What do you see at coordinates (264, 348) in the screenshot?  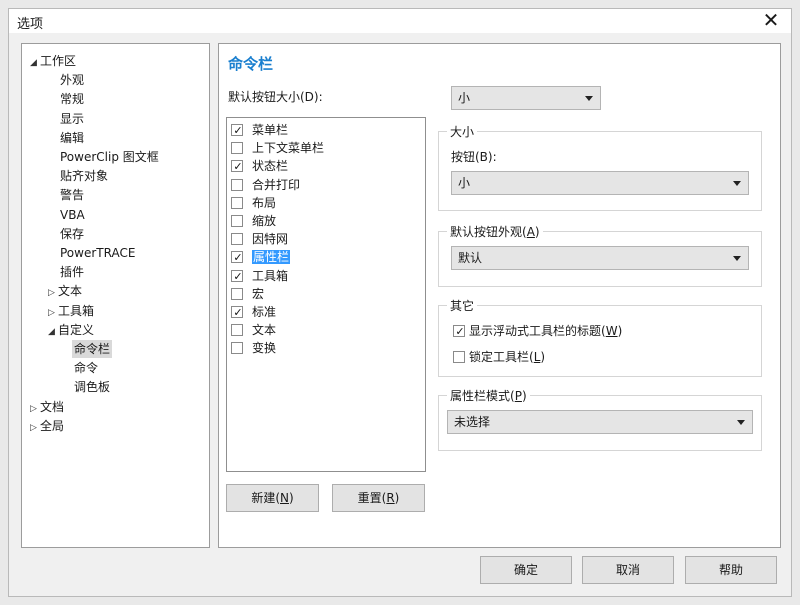 I see `commandbar-item-label: 变换` at bounding box center [264, 348].